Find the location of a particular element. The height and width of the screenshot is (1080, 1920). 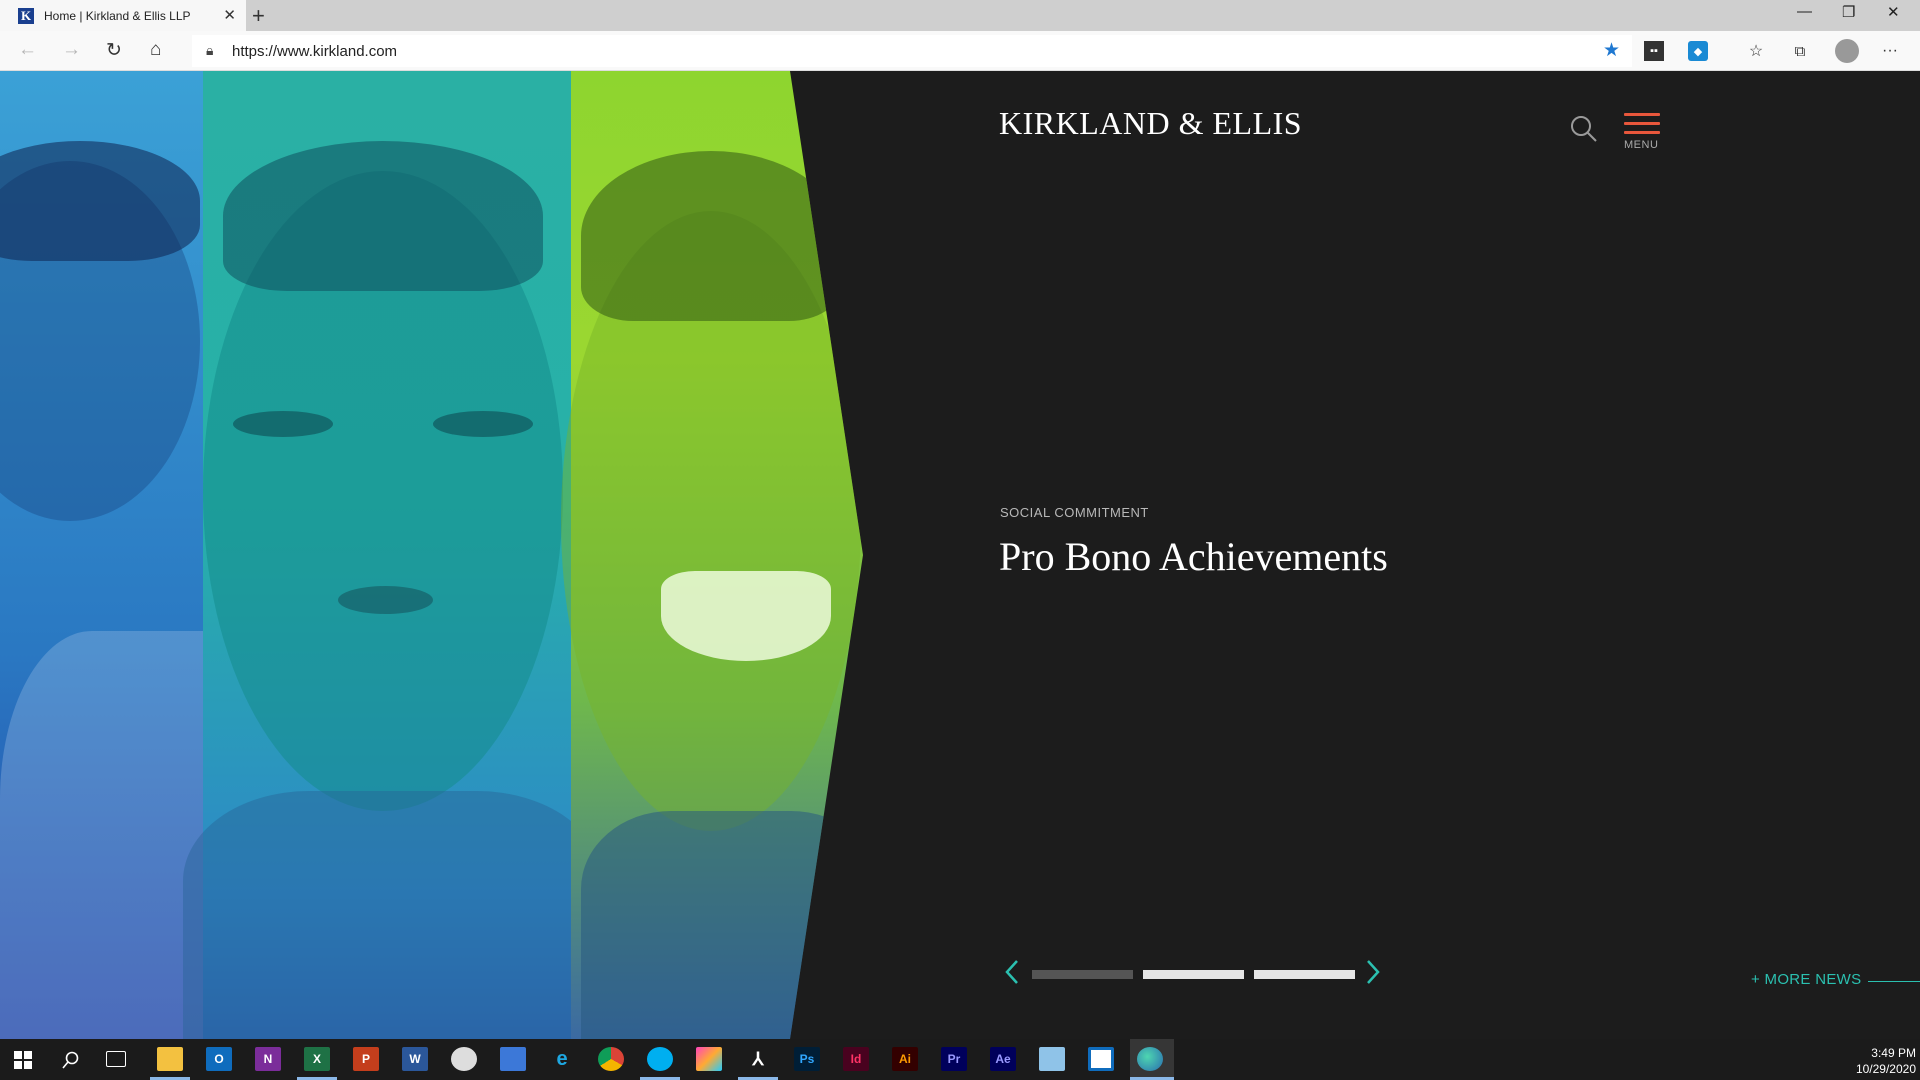

notepad-icon is located at coordinates (513, 1059).